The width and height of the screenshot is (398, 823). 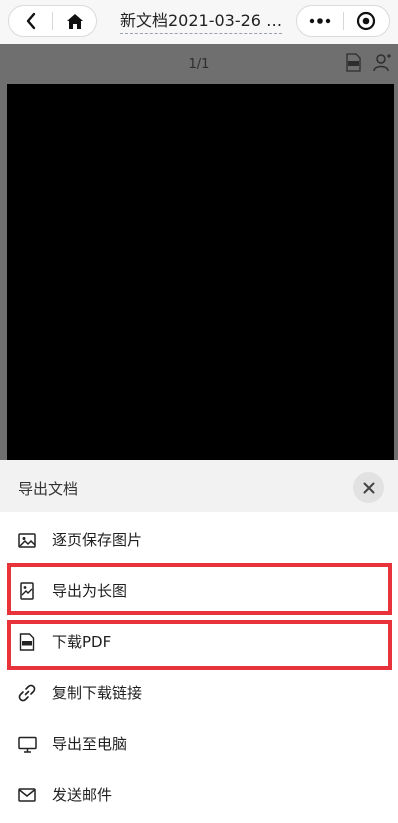 I want to click on nav-capsule-left, so click(x=52, y=21).